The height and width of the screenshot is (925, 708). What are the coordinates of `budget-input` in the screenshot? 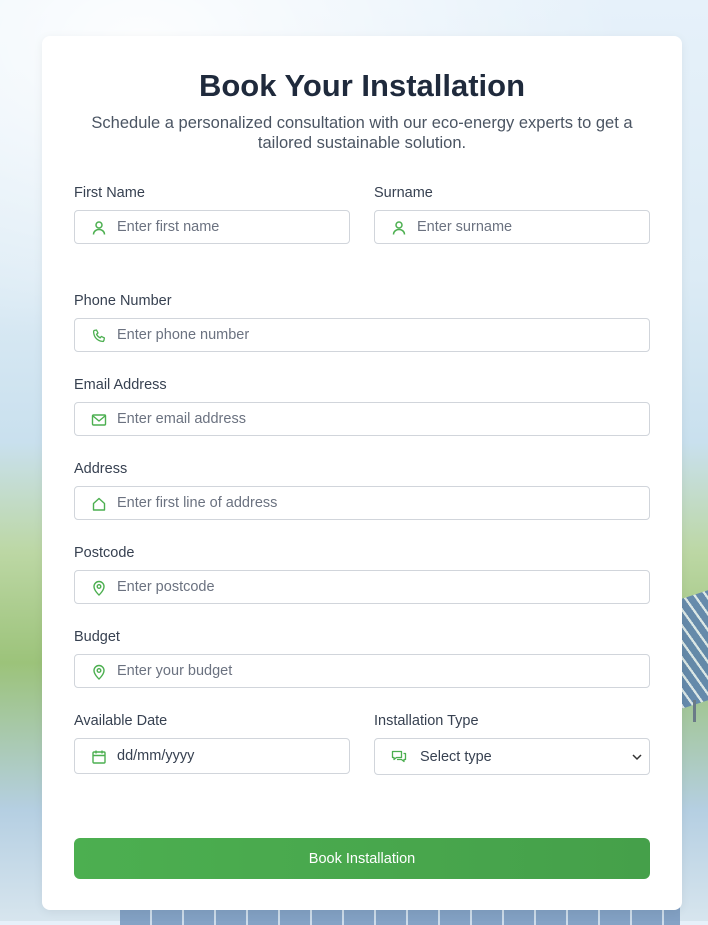 It's located at (380, 671).